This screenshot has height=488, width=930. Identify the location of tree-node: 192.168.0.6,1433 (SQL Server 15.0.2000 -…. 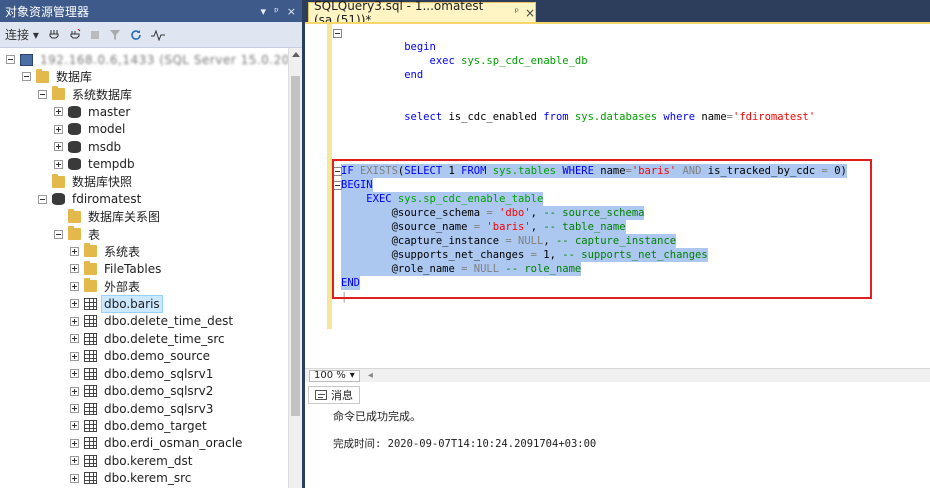
(147, 59).